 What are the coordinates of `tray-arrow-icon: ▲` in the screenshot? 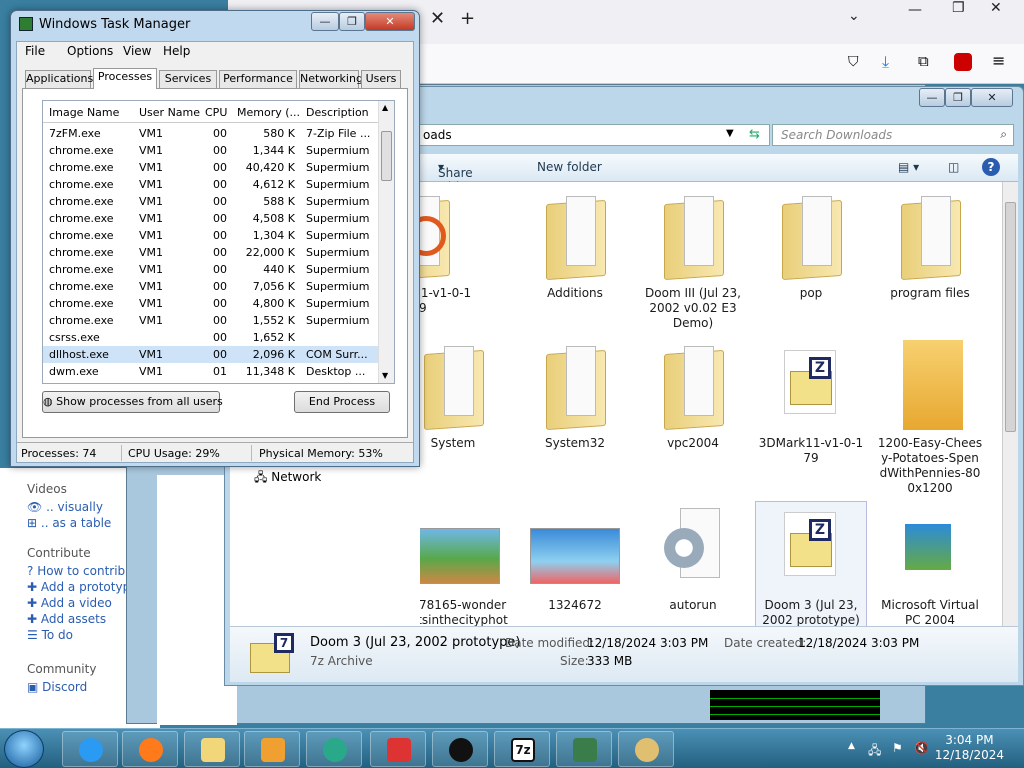 It's located at (851, 746).